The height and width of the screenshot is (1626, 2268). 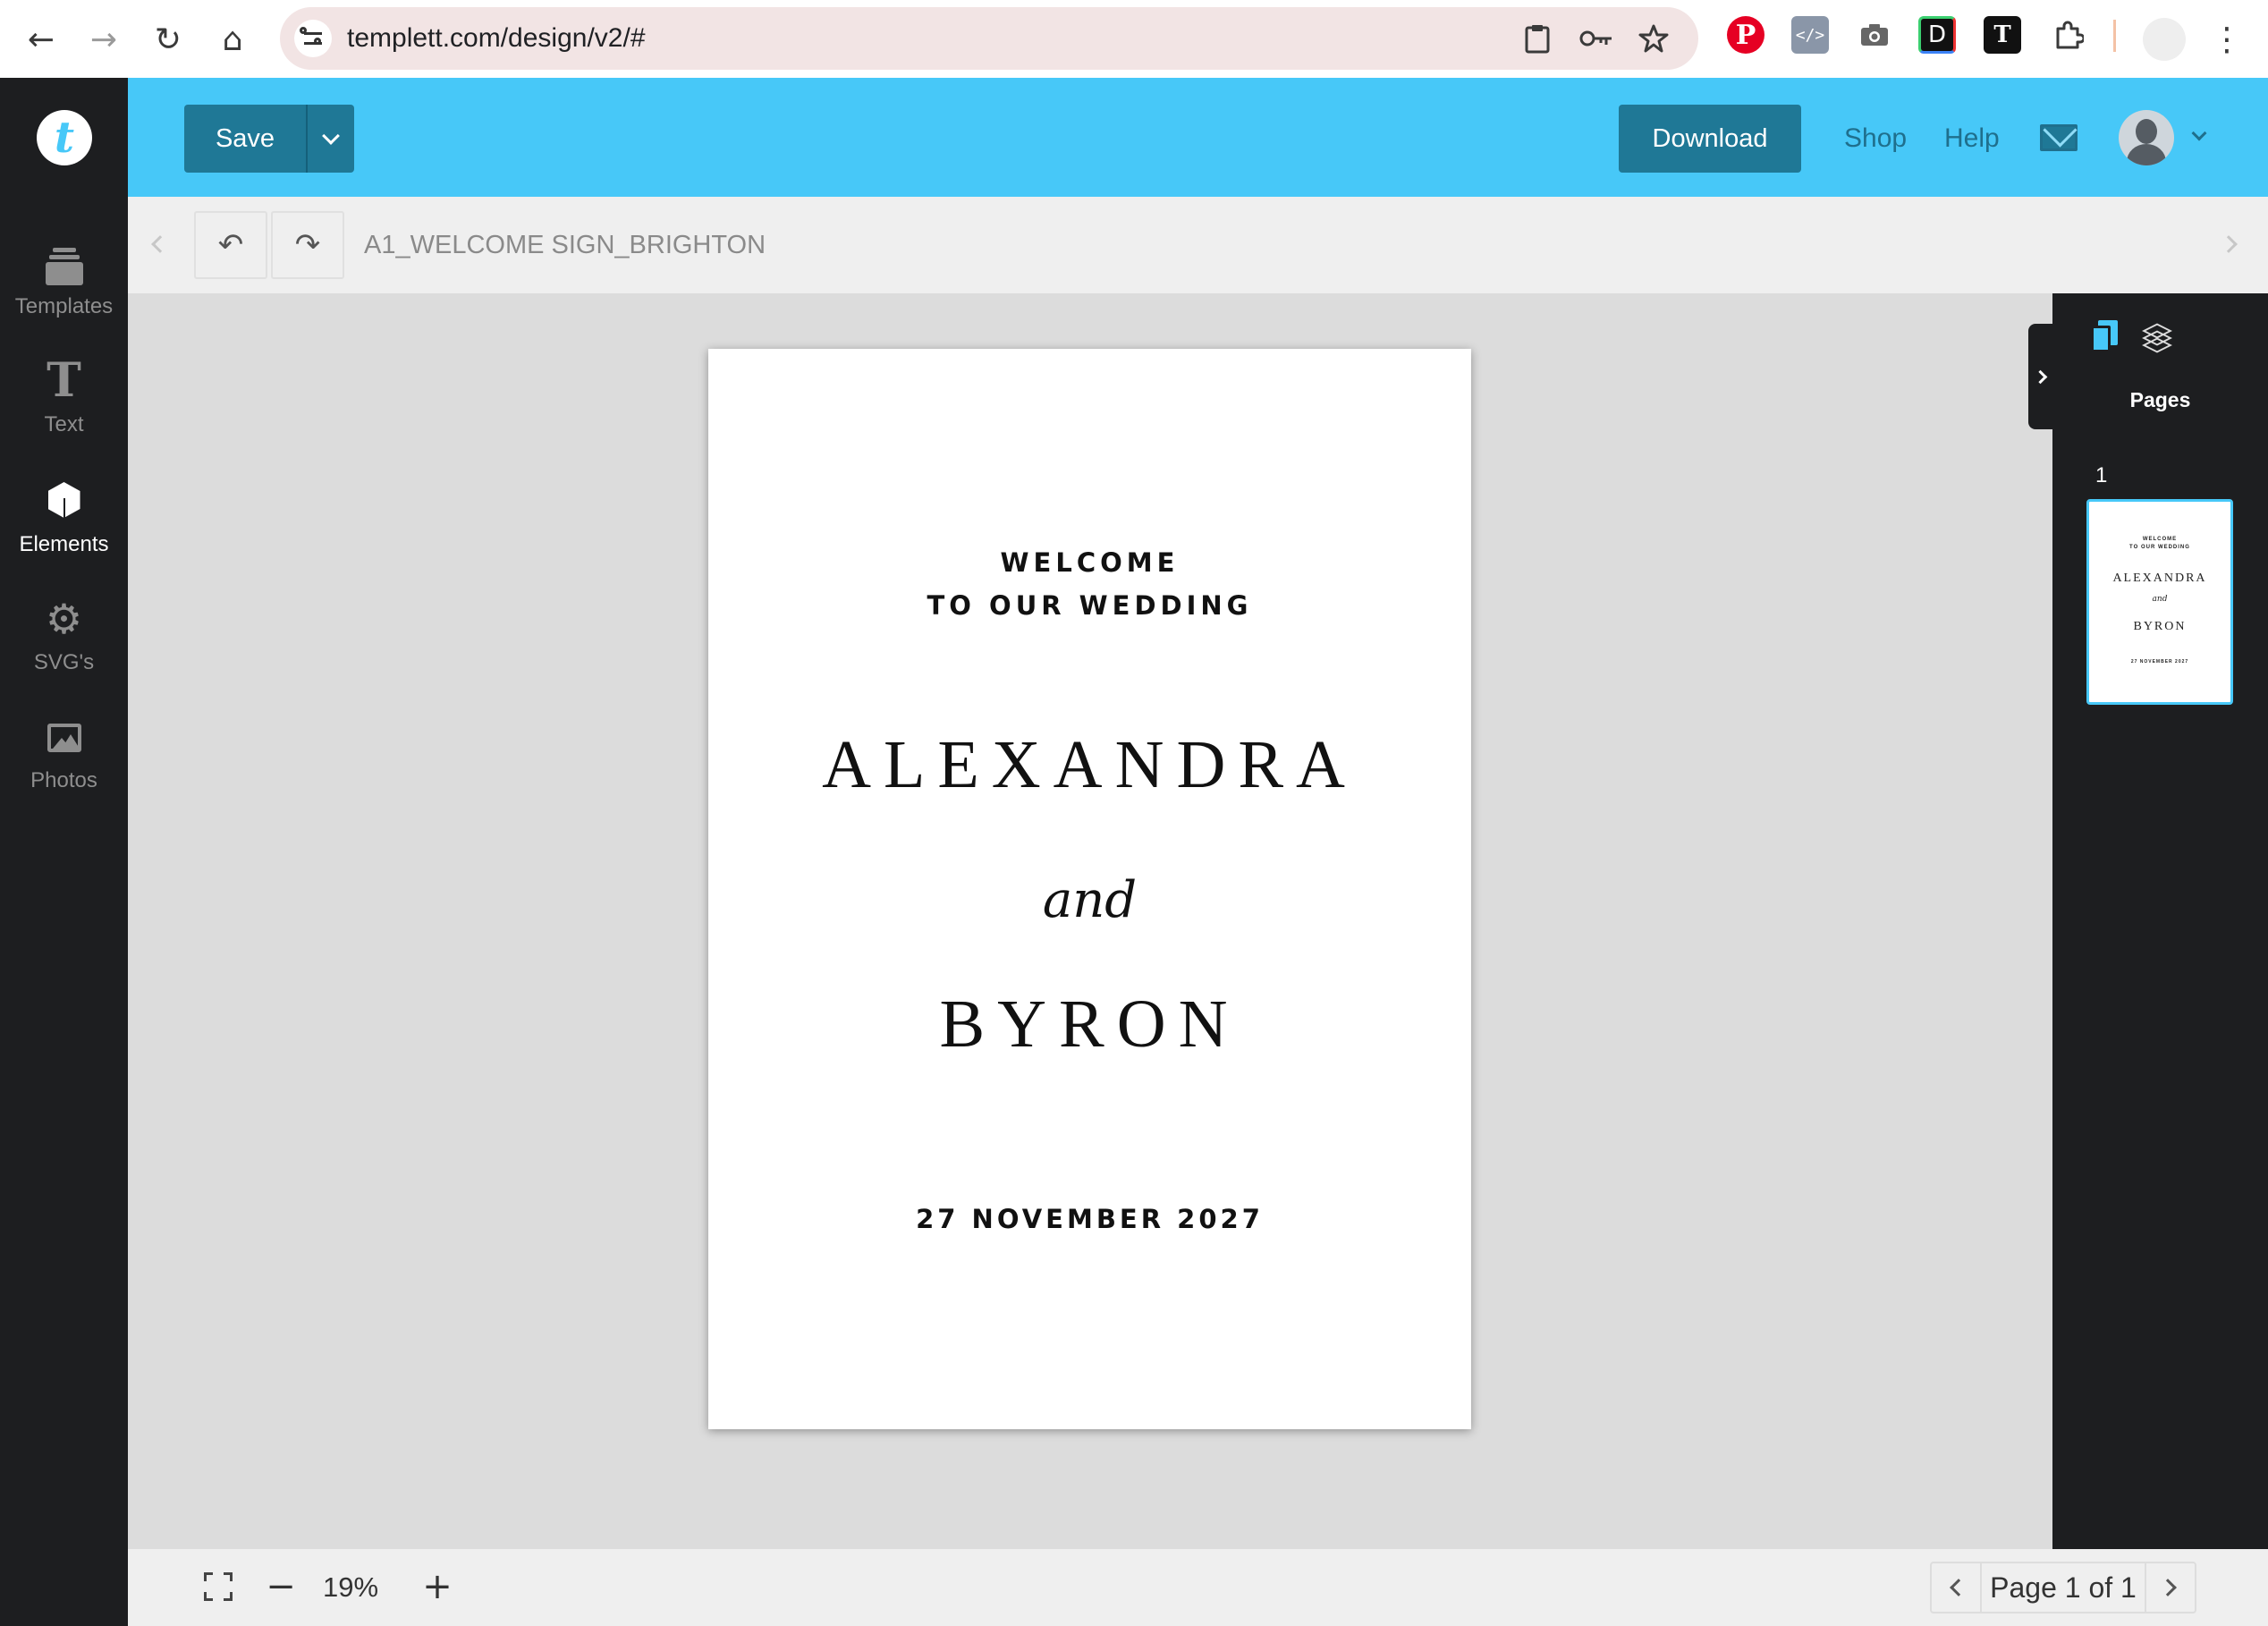 What do you see at coordinates (64, 424) in the screenshot?
I see `sidebar-item-label: Text` at bounding box center [64, 424].